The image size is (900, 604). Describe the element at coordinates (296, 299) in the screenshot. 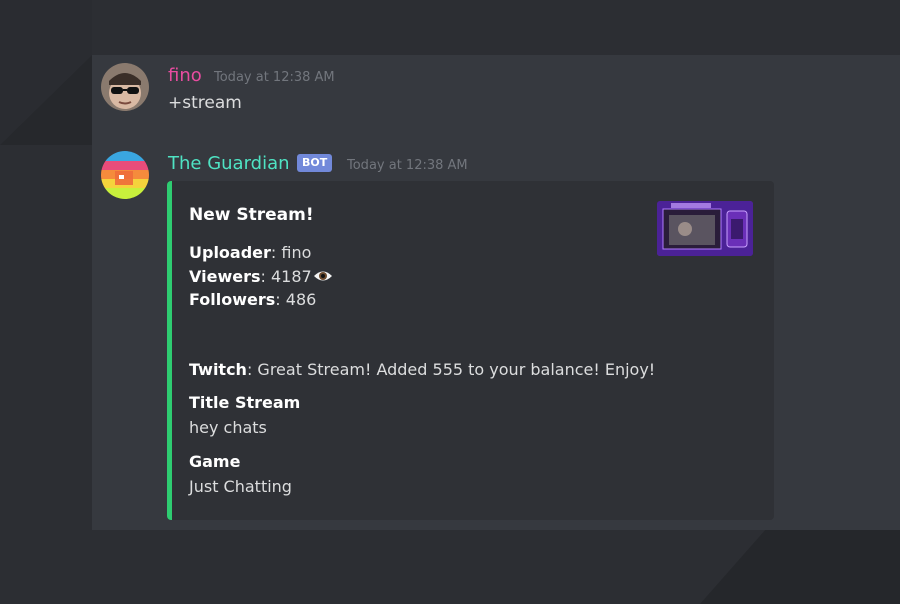

I see `followers-value: : 486` at that location.